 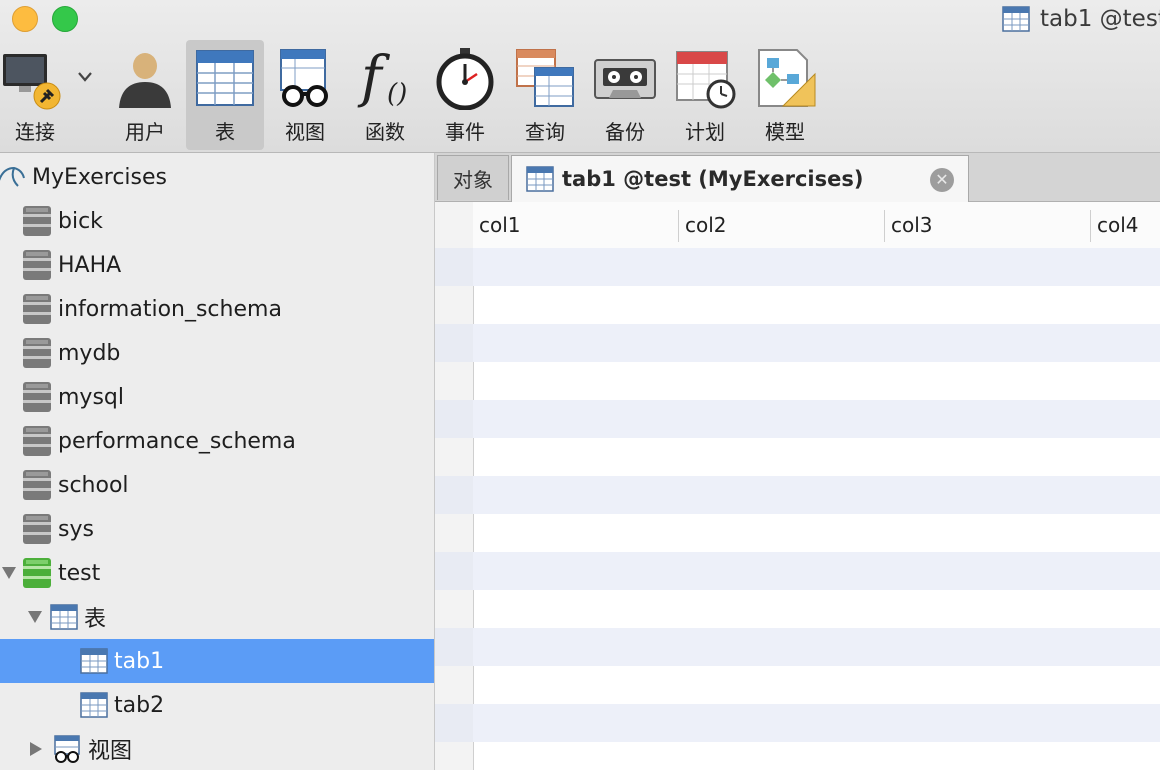 I want to click on tree-item-table-selected: tab1, so click(x=217, y=661).